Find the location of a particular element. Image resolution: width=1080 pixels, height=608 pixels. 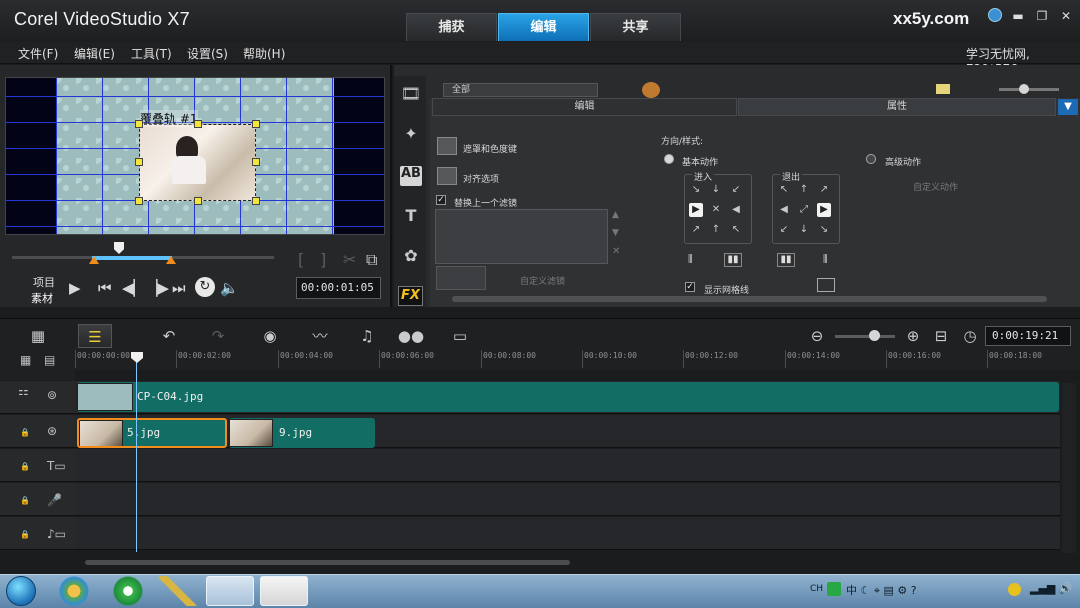

tray-icons: 中 ☾ ⌖ ▤ ⚙ ? is located at coordinates (881, 590).